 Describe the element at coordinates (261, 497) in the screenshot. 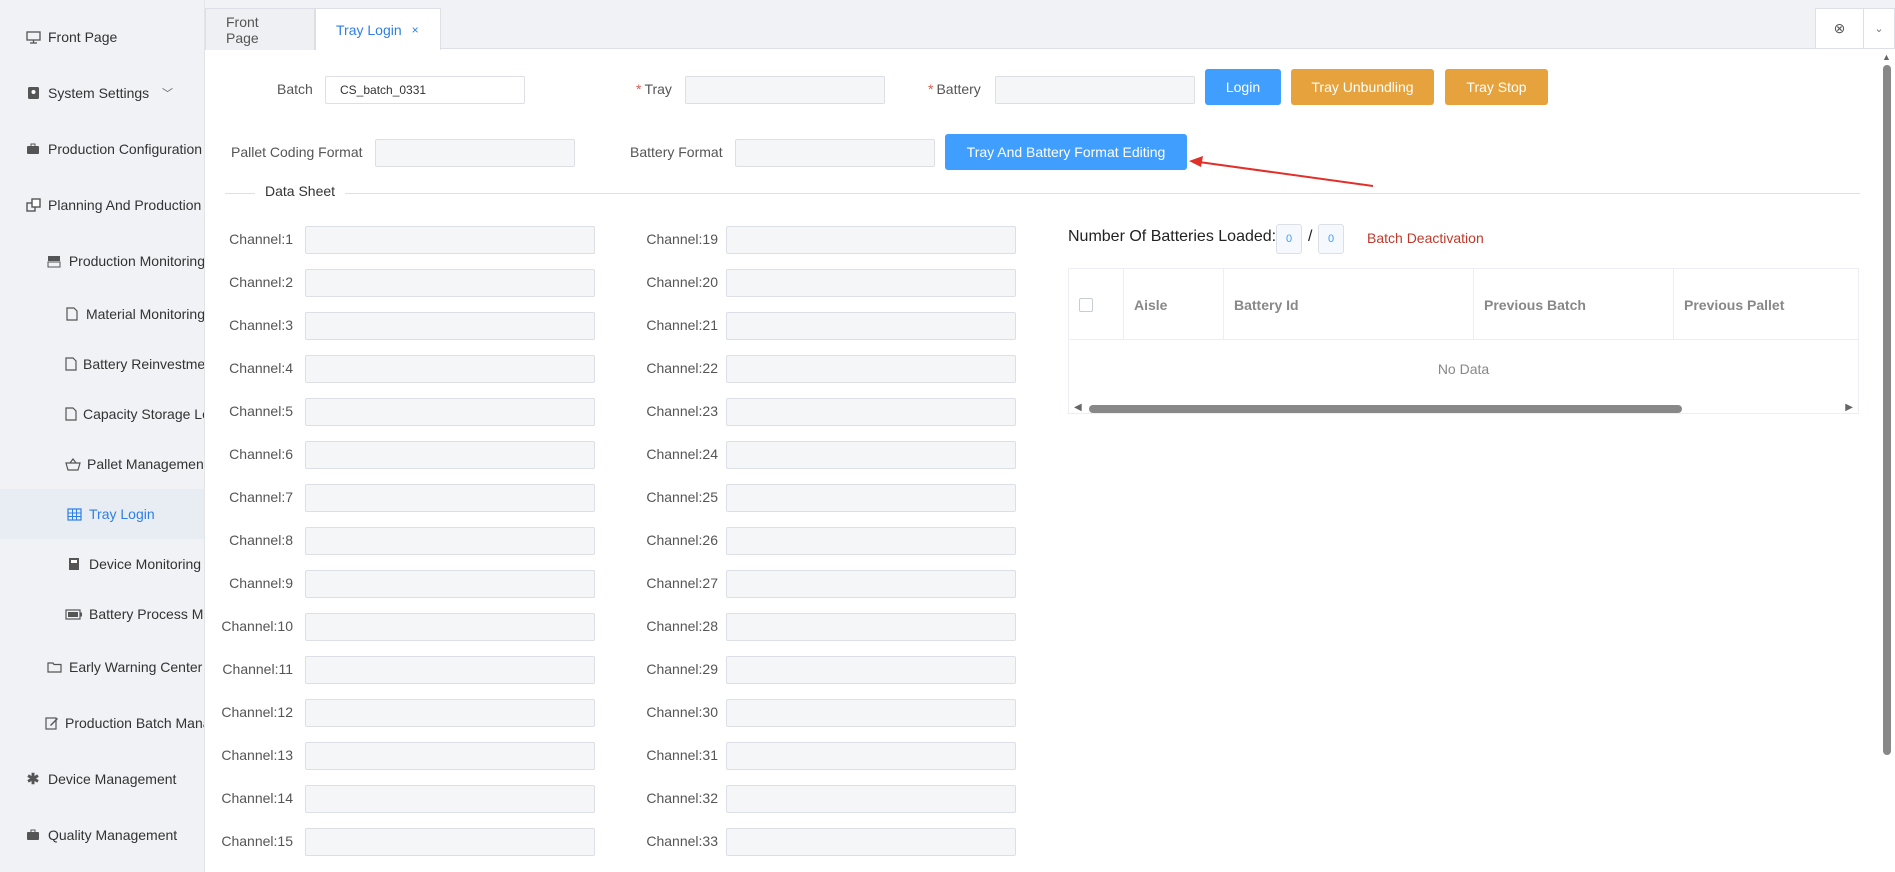

I see `channel-label: Channel:7` at that location.